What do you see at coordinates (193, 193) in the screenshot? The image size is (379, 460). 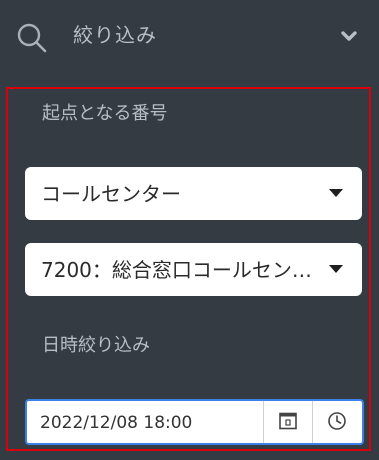 I see `category-select: コールセンター` at bounding box center [193, 193].